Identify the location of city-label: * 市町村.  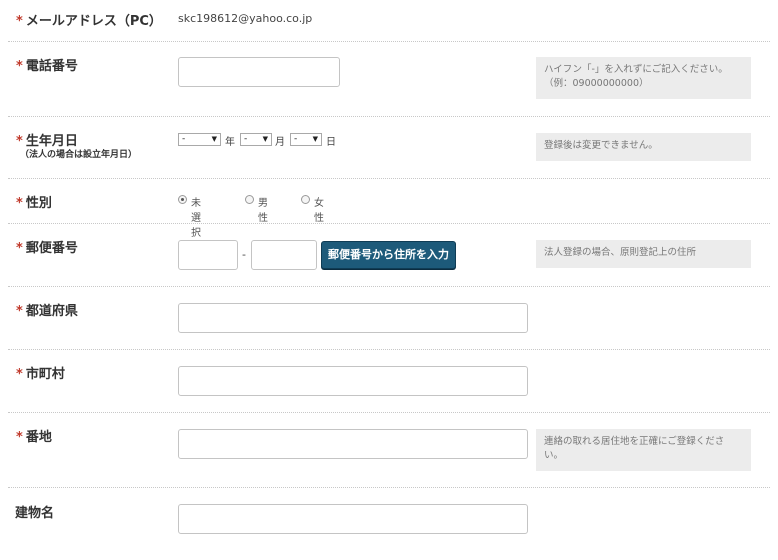
(40, 374).